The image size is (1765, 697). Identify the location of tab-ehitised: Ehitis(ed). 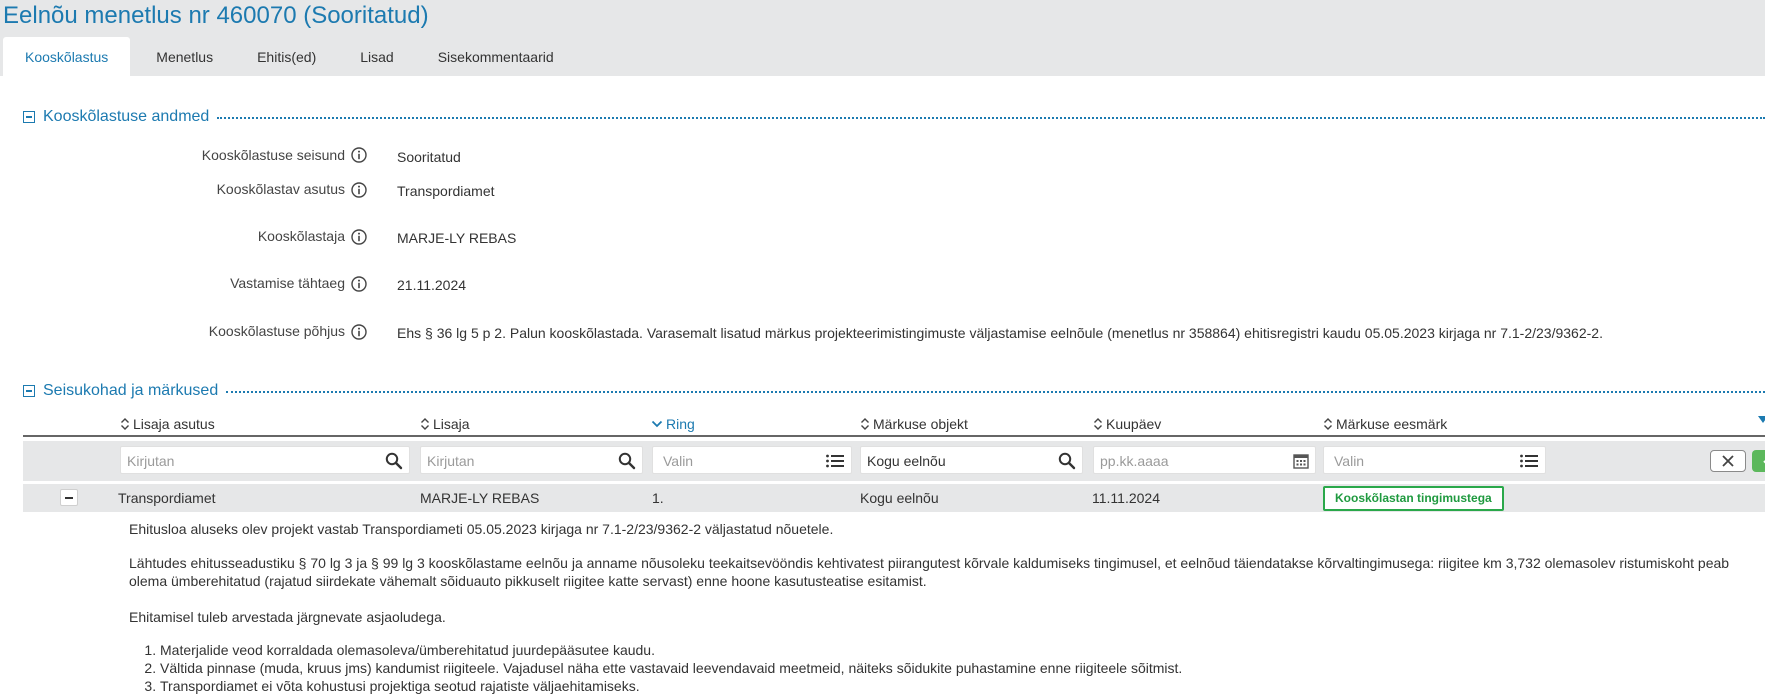
(286, 56).